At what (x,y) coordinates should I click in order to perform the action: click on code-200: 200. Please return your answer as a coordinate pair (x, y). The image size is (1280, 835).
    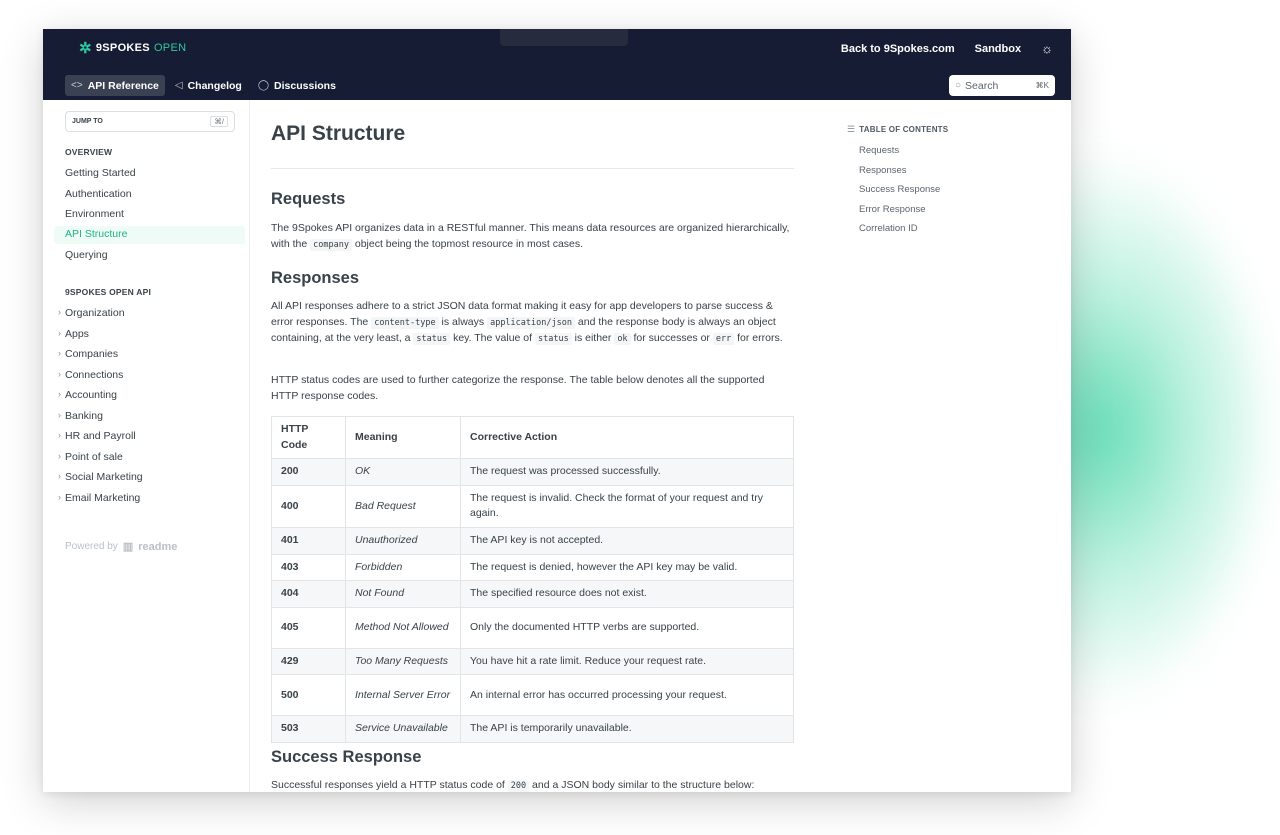
    Looking at the image, I should click on (518, 786).